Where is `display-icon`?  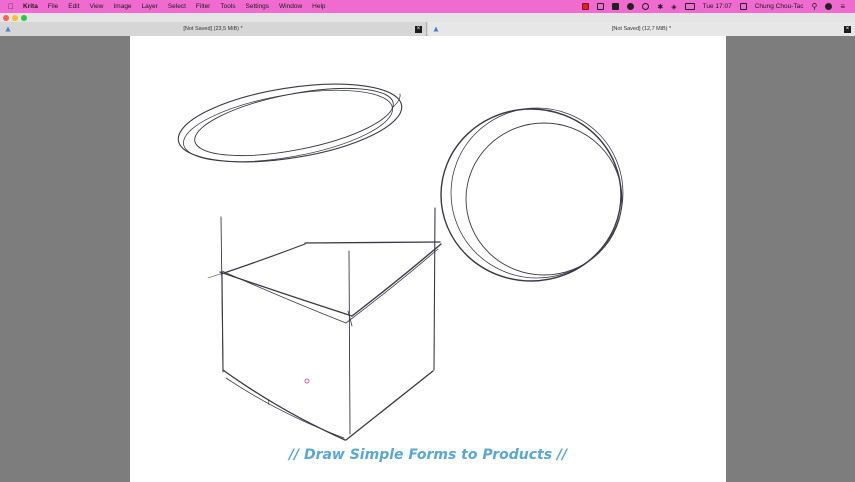 display-icon is located at coordinates (600, 6).